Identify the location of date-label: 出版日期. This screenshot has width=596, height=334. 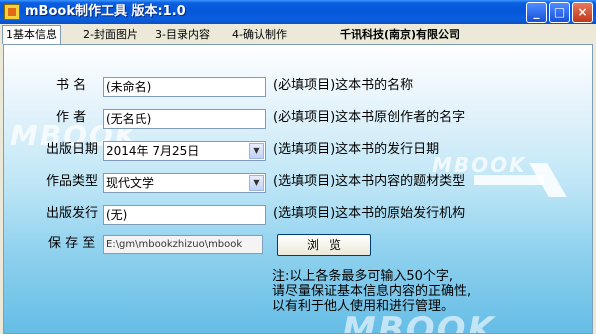
(72, 149).